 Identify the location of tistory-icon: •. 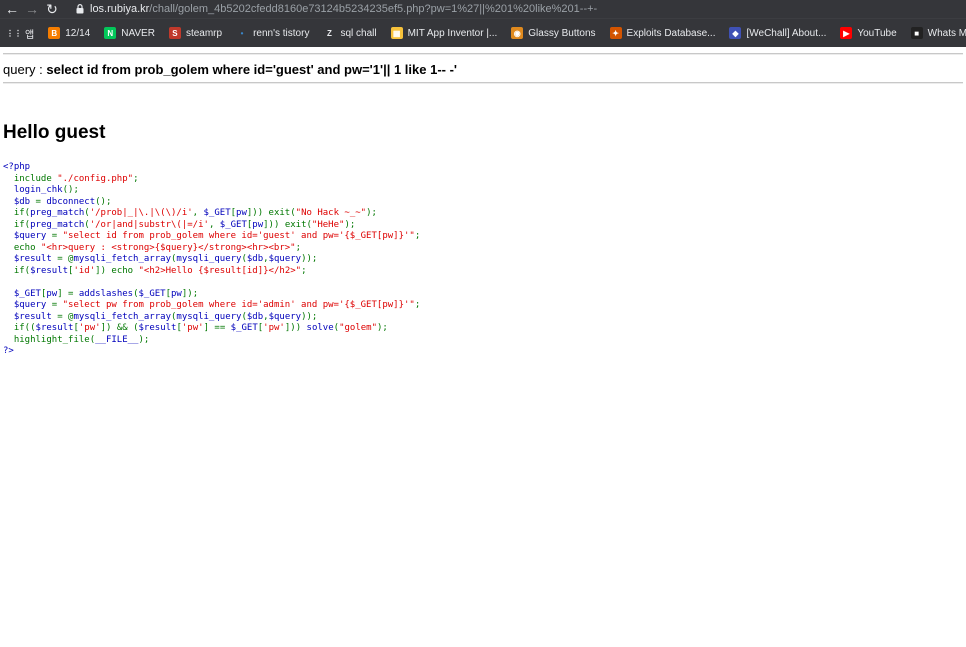
(242, 33).